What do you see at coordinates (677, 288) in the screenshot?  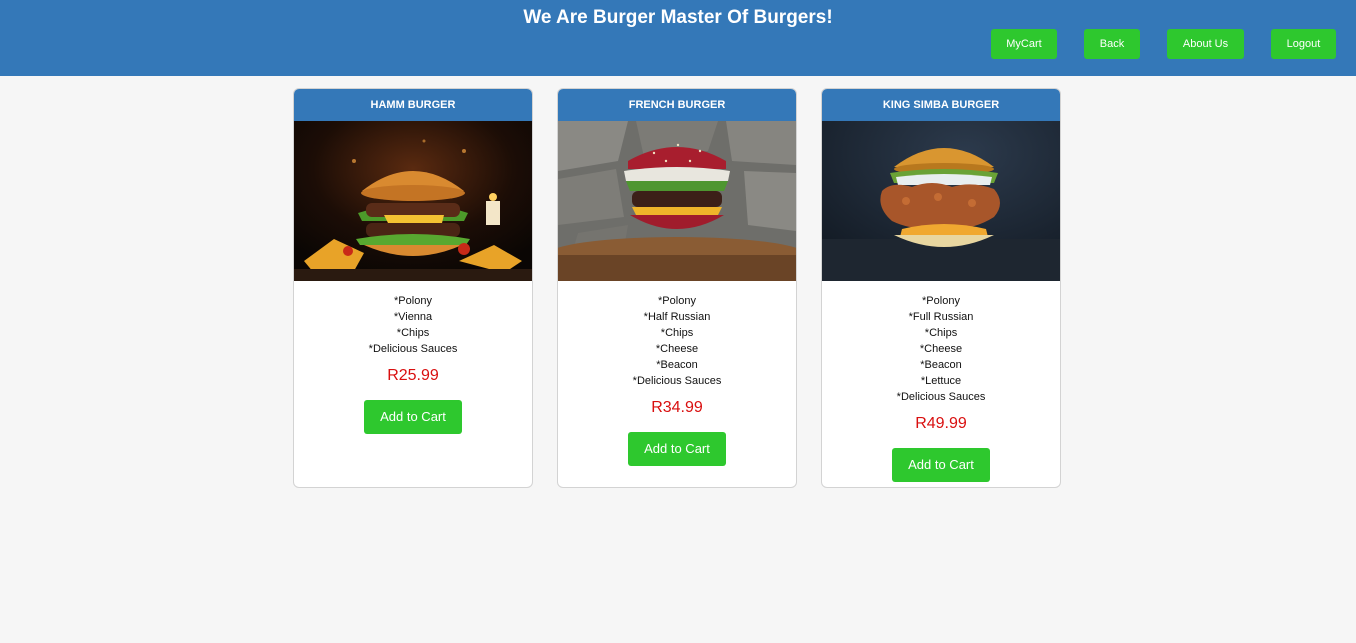 I see `product-card-french-burger: French Burger *Polony *Half Russi` at bounding box center [677, 288].